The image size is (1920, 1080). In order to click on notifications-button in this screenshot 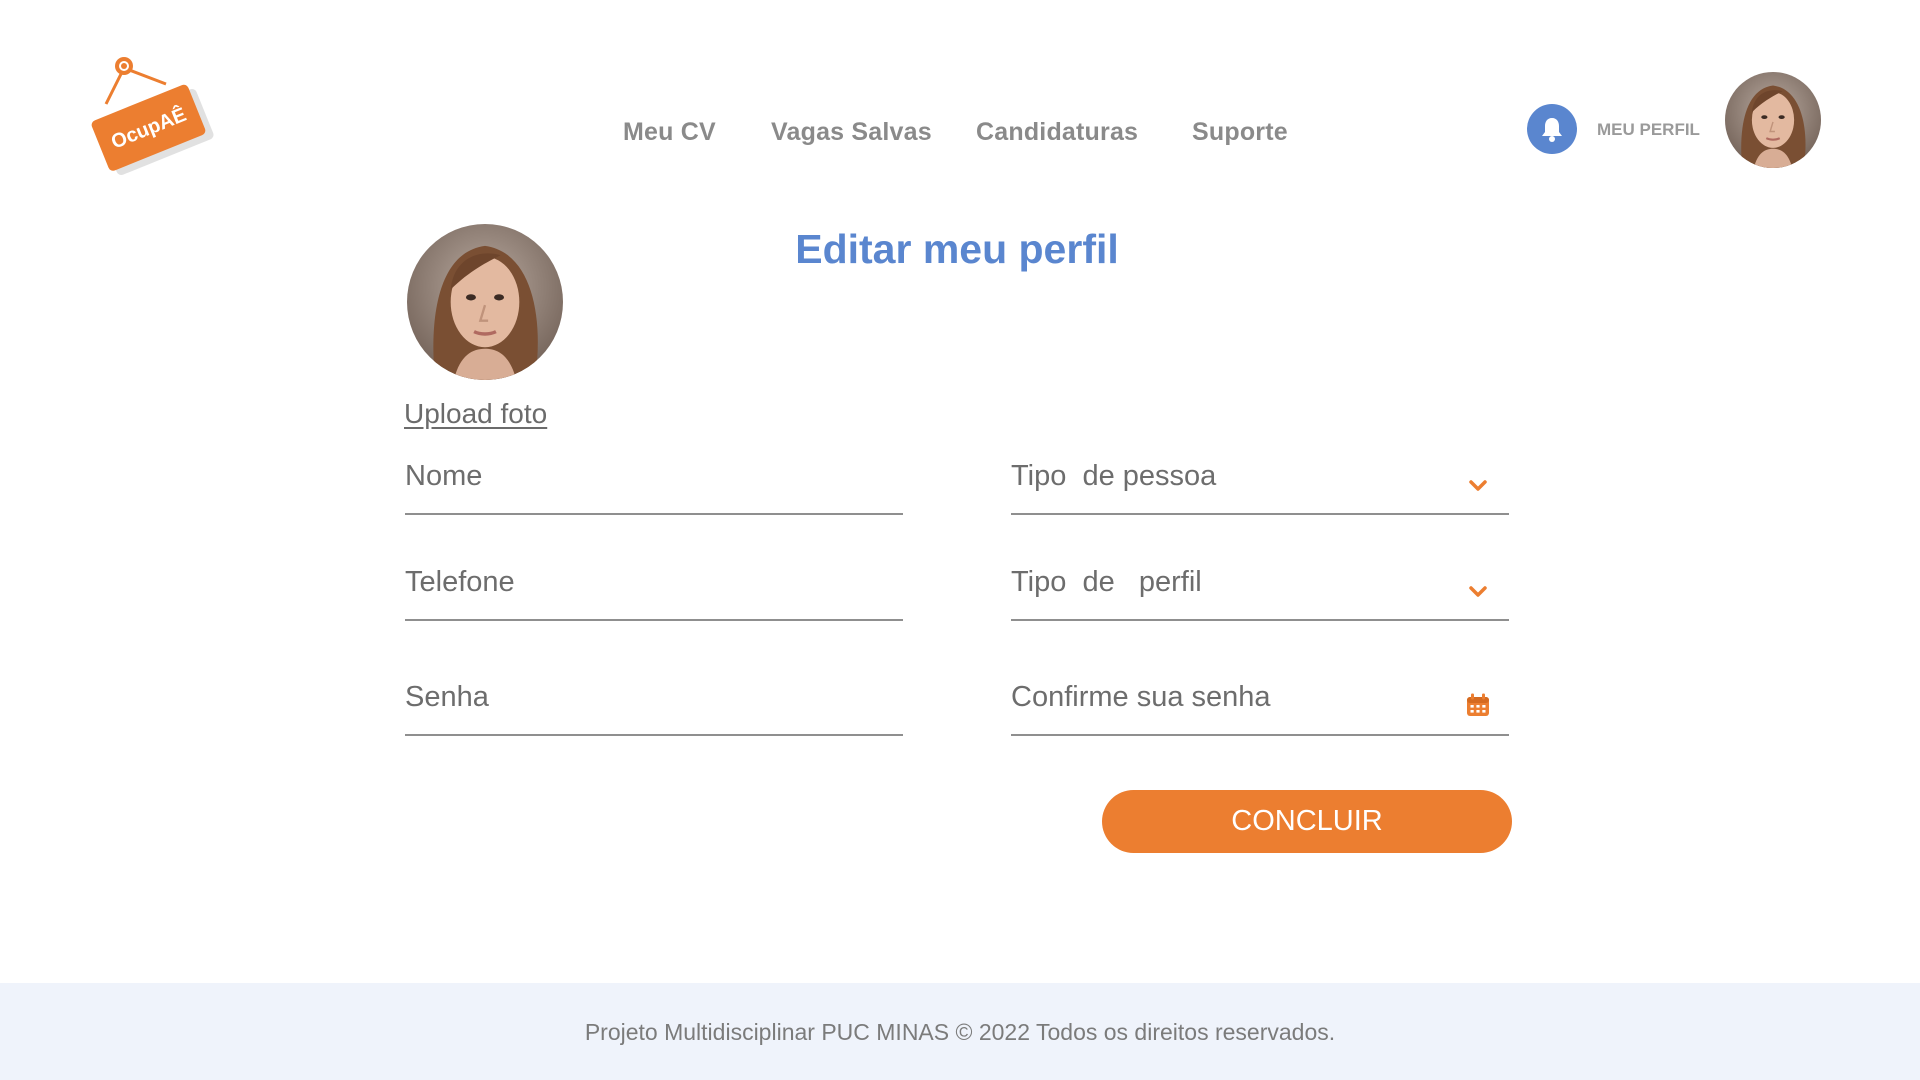, I will do `click(1552, 129)`.